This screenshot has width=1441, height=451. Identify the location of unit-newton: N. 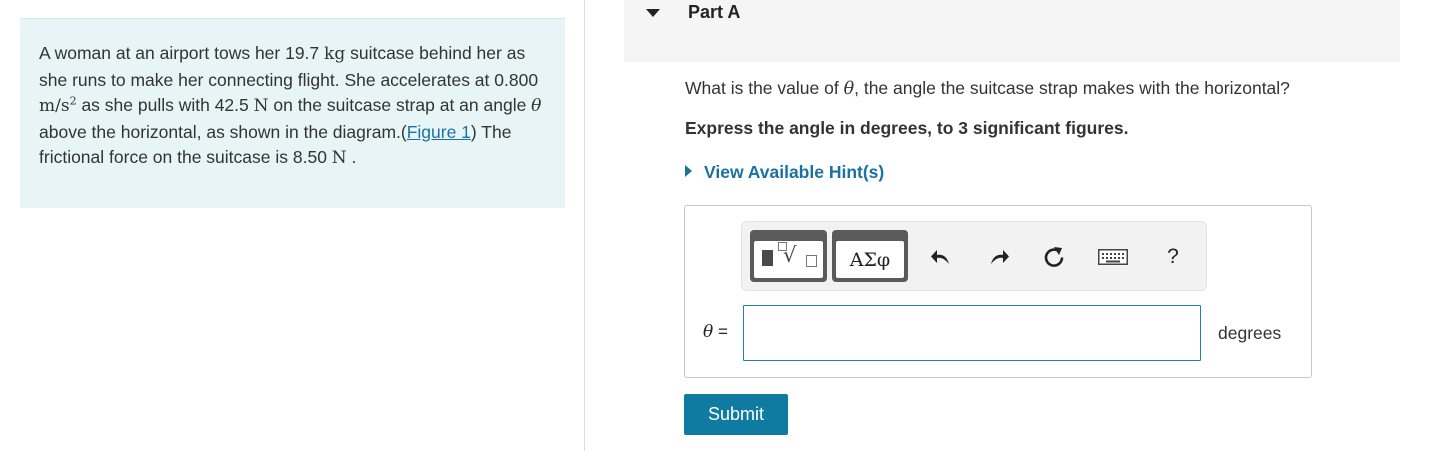
(261, 106).